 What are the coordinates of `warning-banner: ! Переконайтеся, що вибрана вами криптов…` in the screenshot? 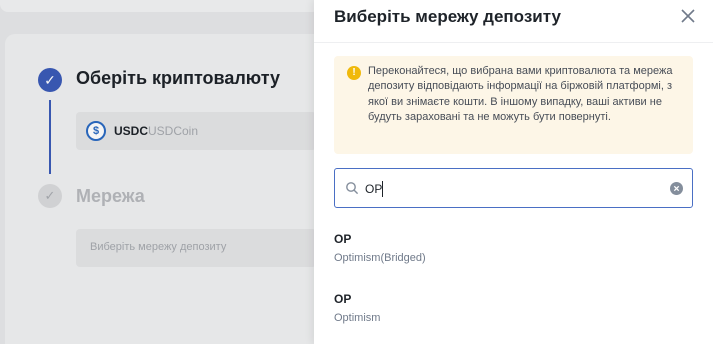 It's located at (513, 105).